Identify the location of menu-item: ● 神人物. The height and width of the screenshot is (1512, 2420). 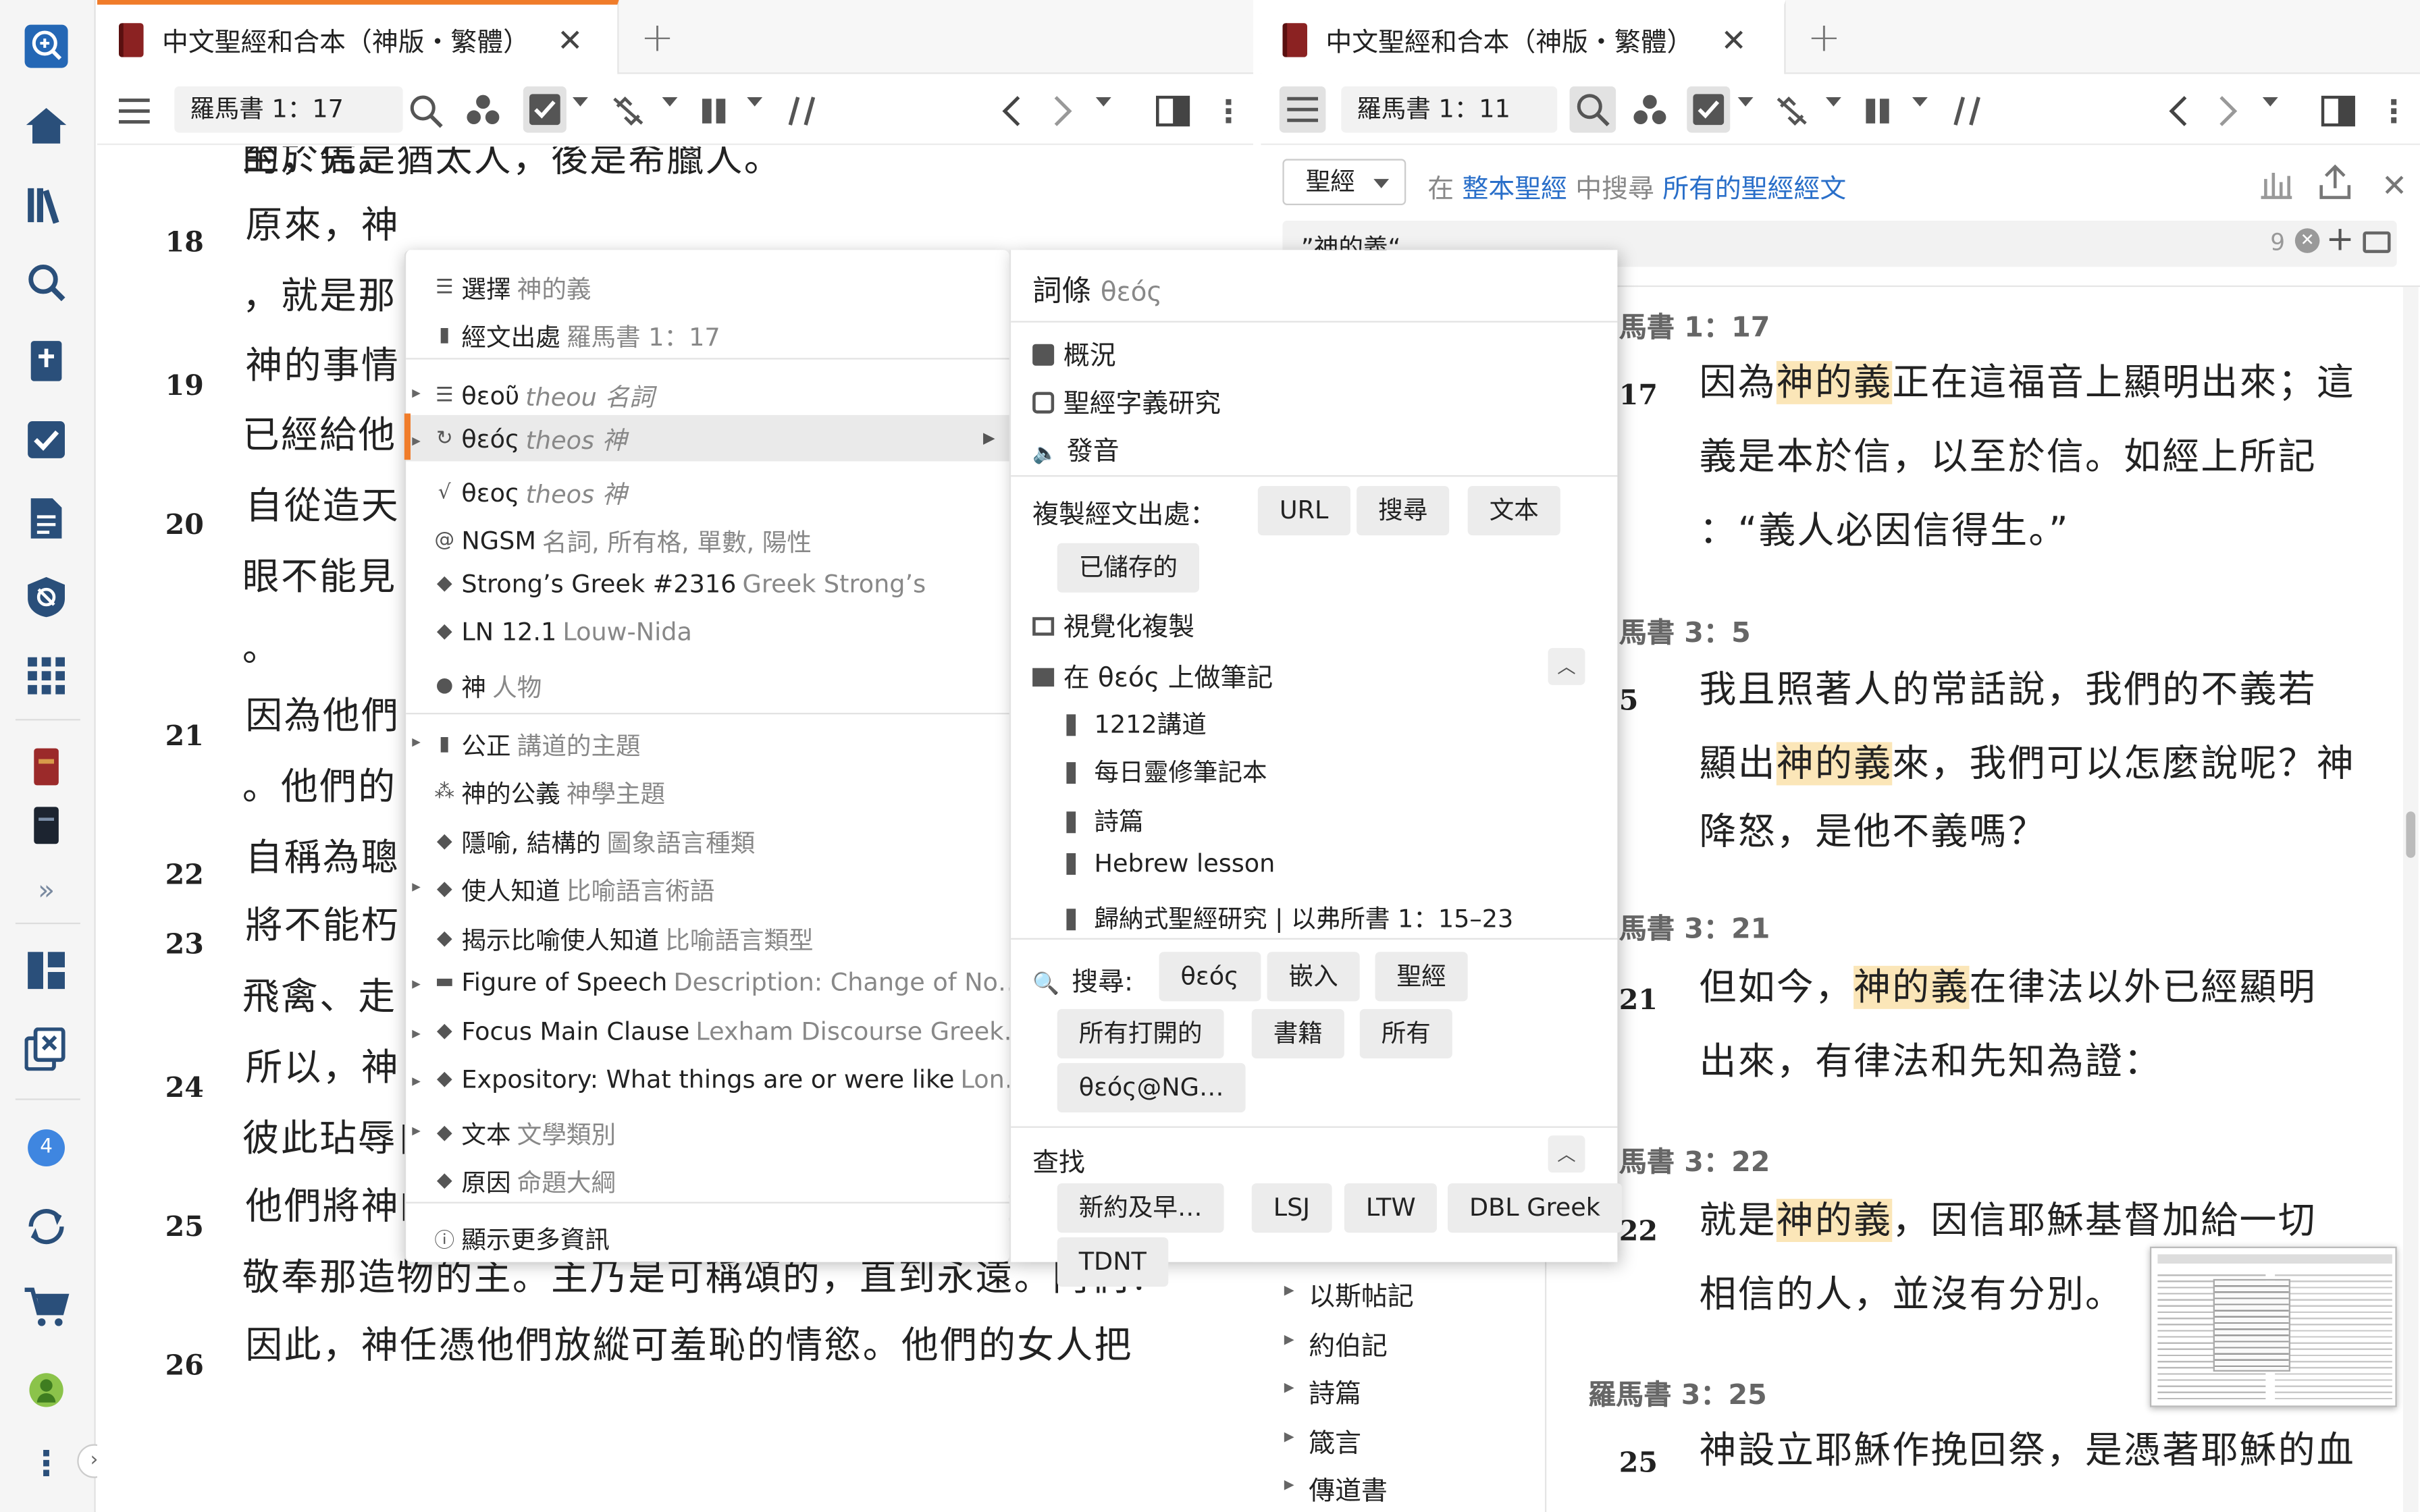
(487, 684).